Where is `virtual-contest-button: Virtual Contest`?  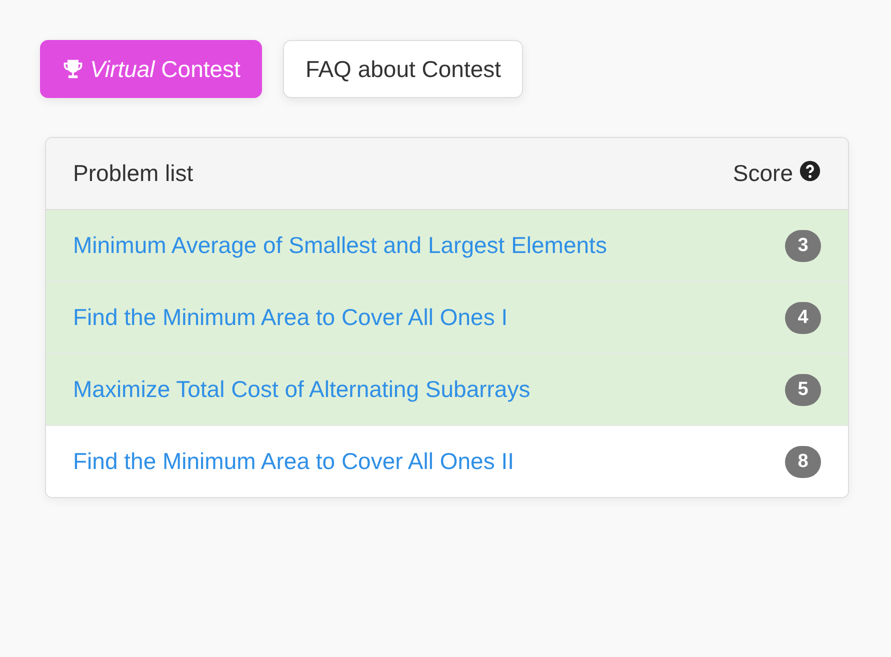
virtual-contest-button: Virtual Contest is located at coordinates (151, 69).